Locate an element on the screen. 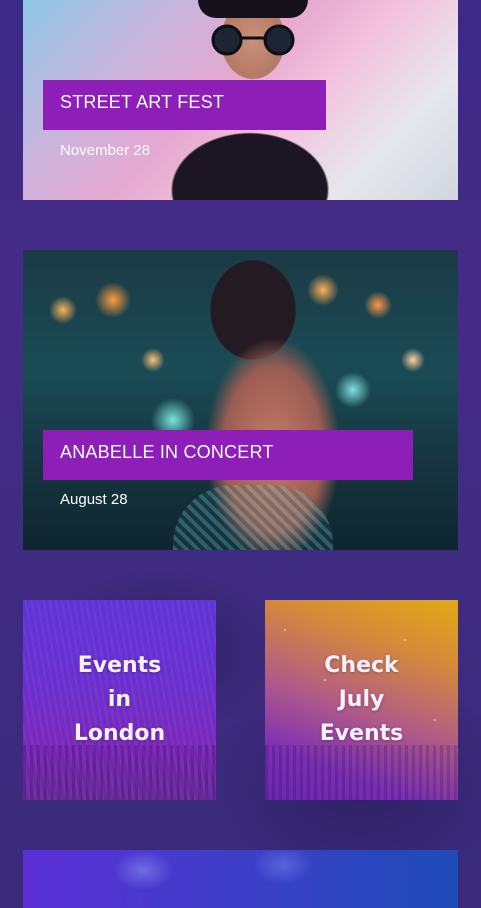 This screenshot has width=481, height=908. event-title: ANABELLE IN CONCERT is located at coordinates (228, 455).